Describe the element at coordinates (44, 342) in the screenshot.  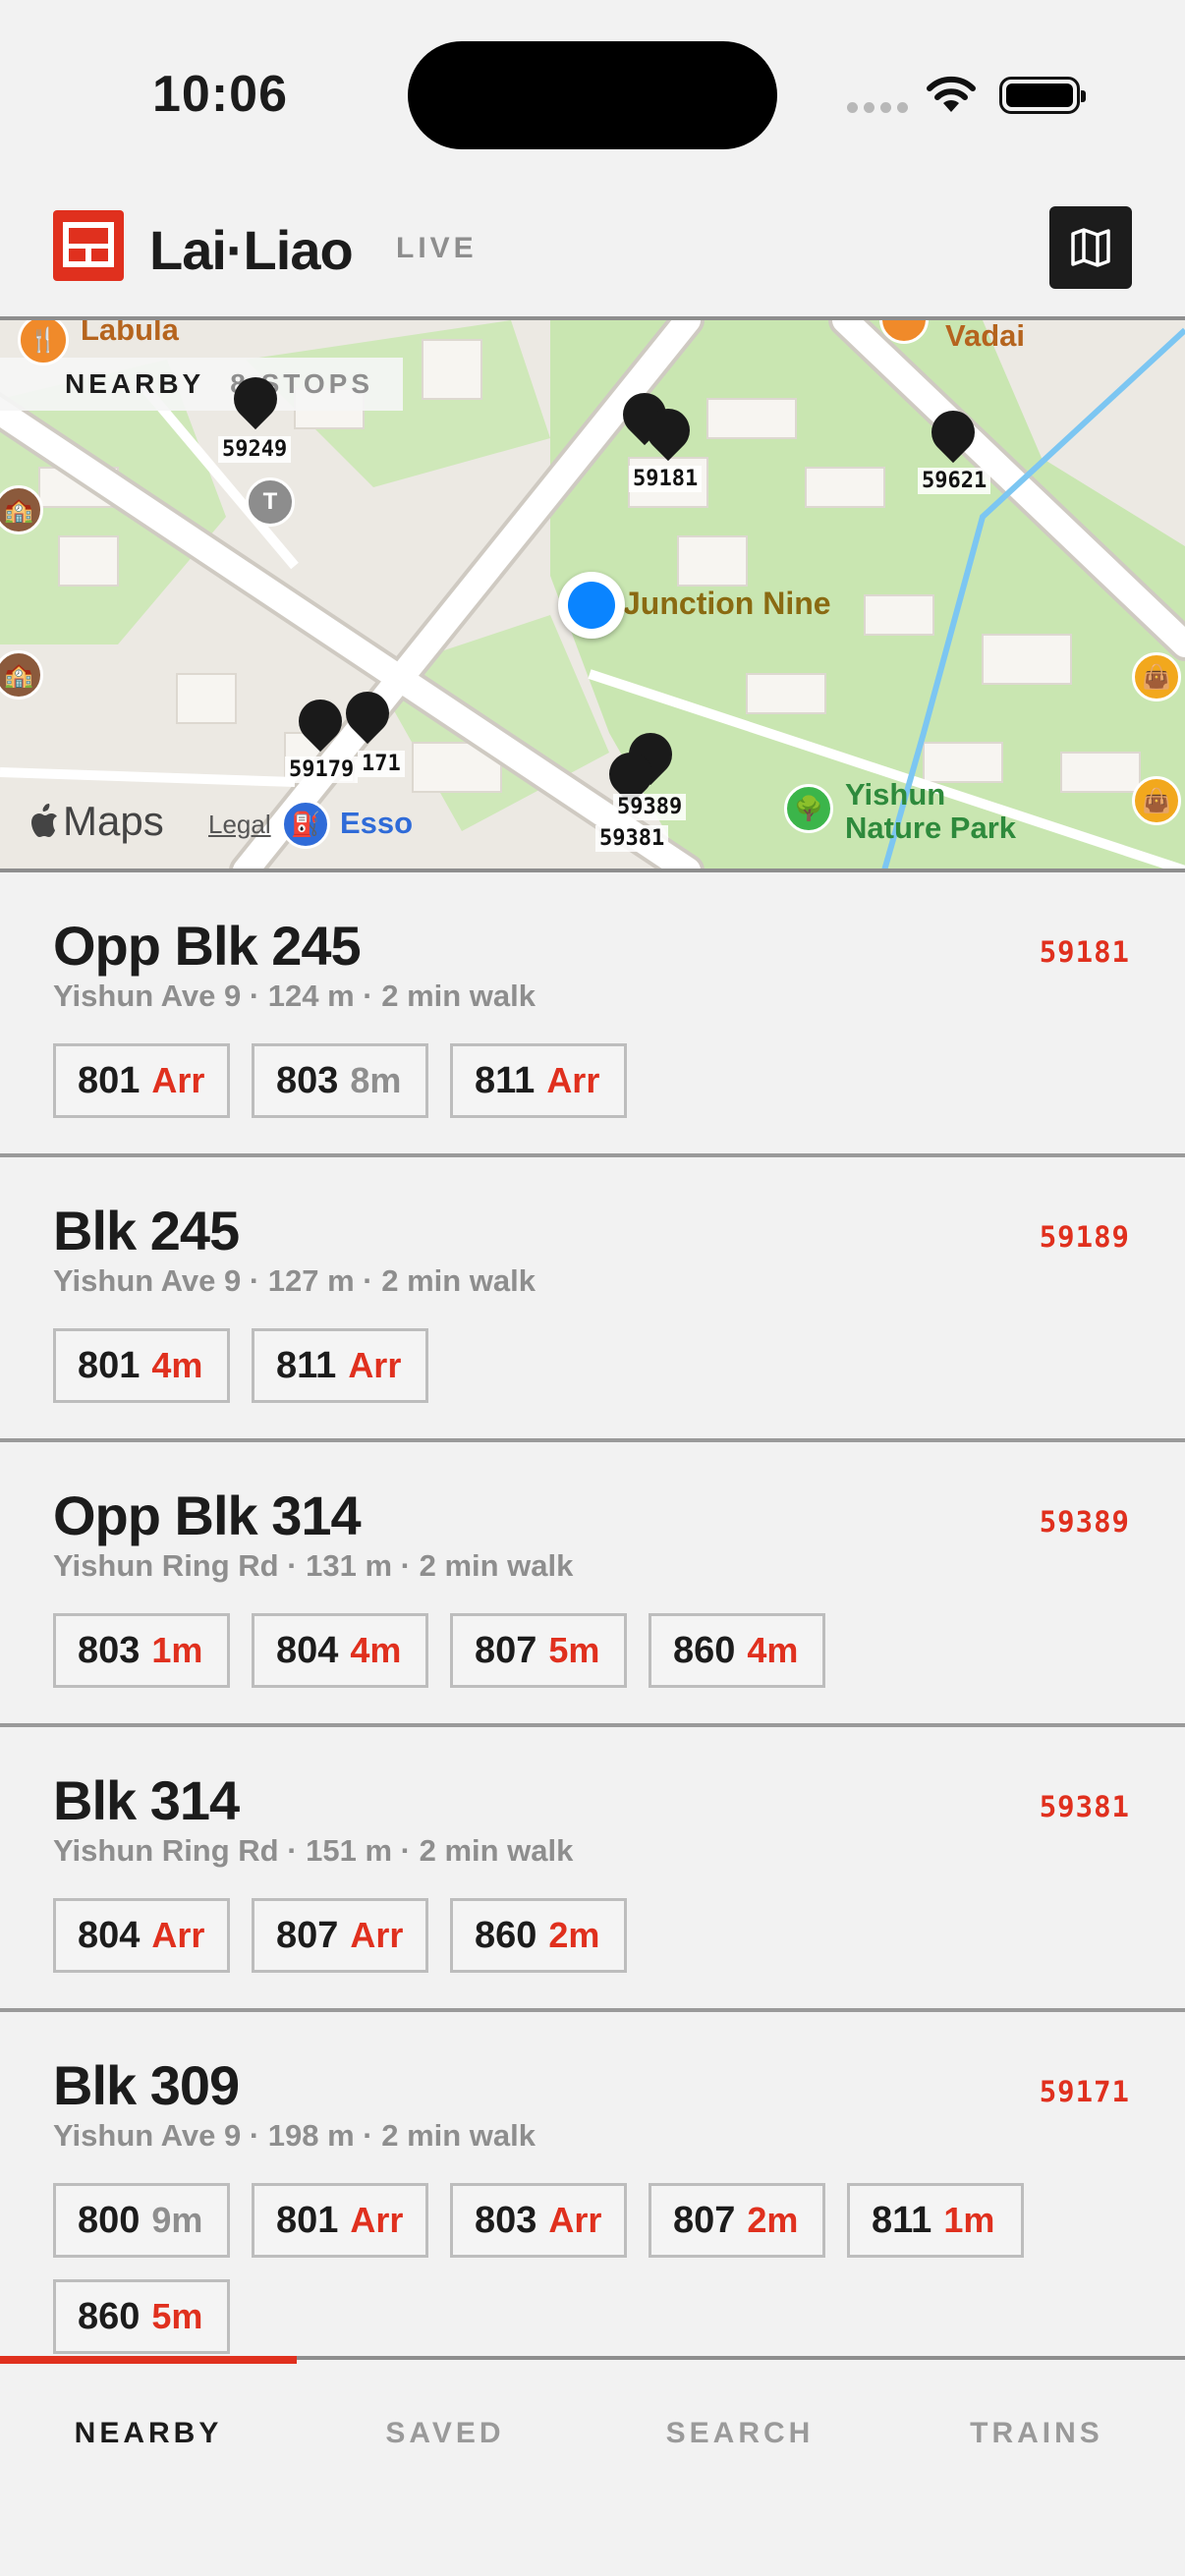
I see `restaurant-icon: 🍴` at that location.